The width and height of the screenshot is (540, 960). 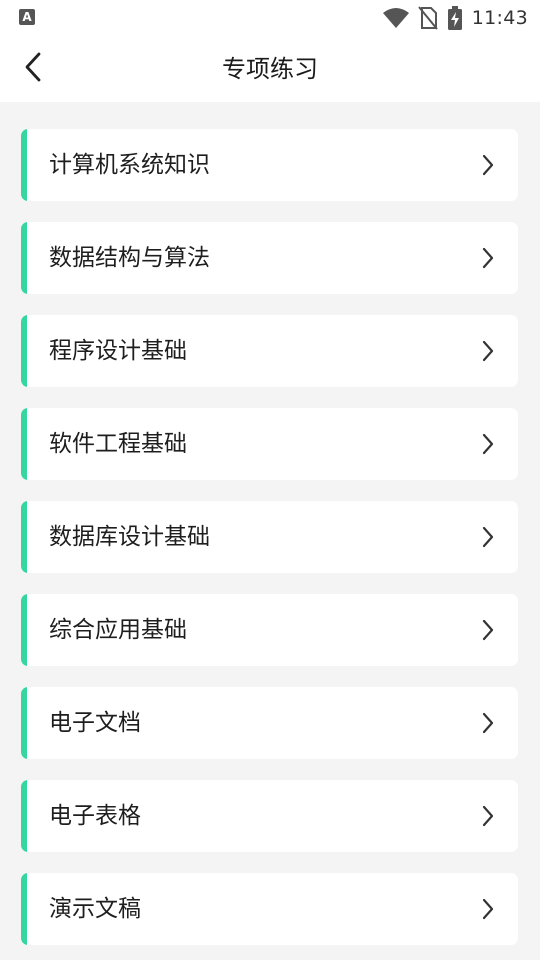 I want to click on topic-label: 计算机系统知识, so click(x=129, y=165).